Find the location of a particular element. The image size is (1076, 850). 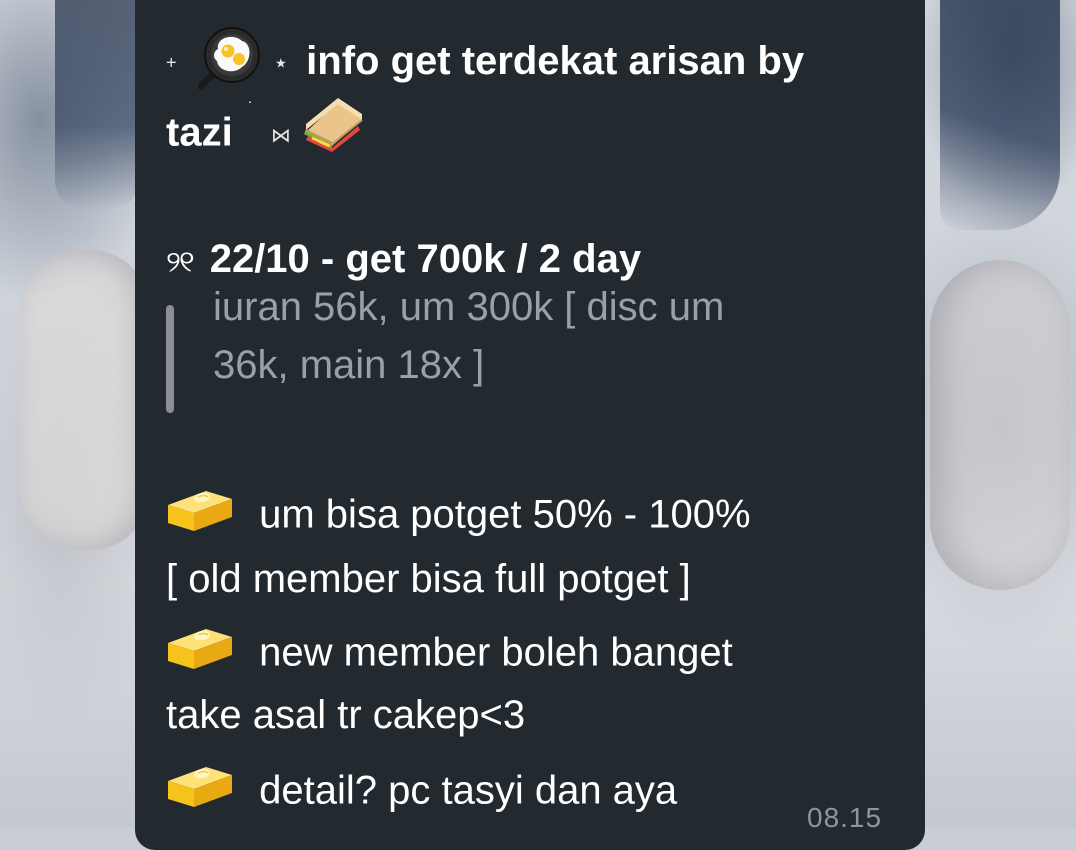

message-title-text-1: info get terdekat arisan by is located at coordinates (555, 60).